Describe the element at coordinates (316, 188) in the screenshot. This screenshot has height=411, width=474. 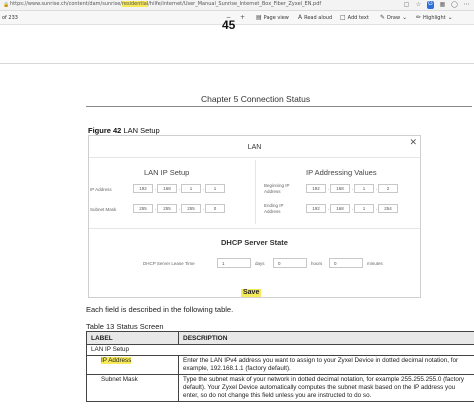
I see `beginning-ip-octet-field: 192` at that location.